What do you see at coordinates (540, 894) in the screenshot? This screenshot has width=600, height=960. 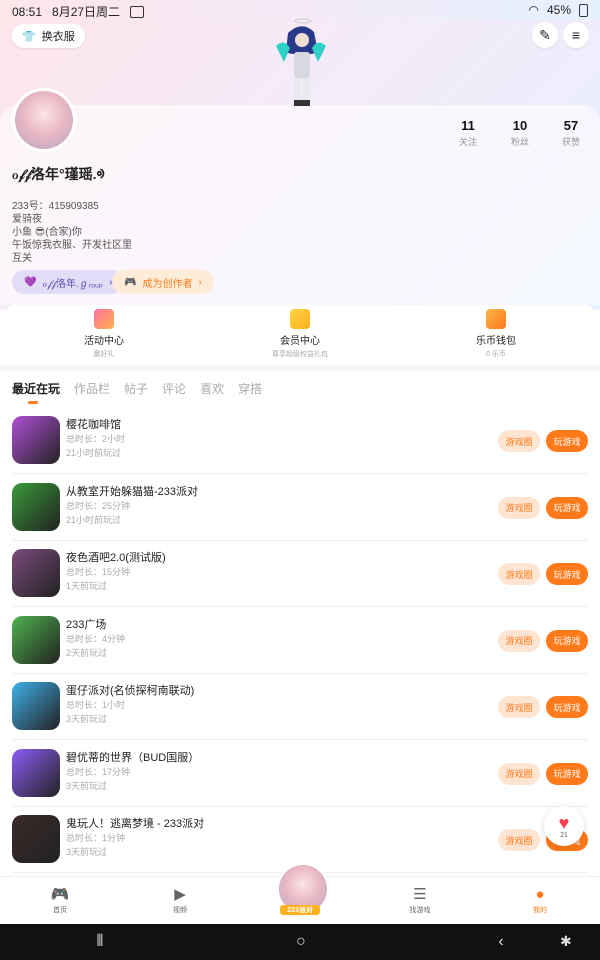 I see `profile-icon: ●` at bounding box center [540, 894].